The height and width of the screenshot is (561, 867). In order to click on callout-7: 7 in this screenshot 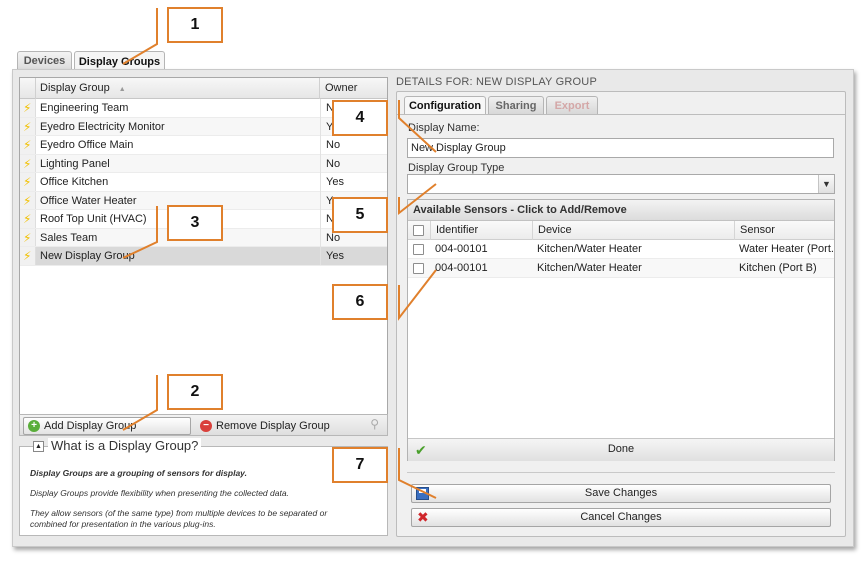, I will do `click(360, 465)`.